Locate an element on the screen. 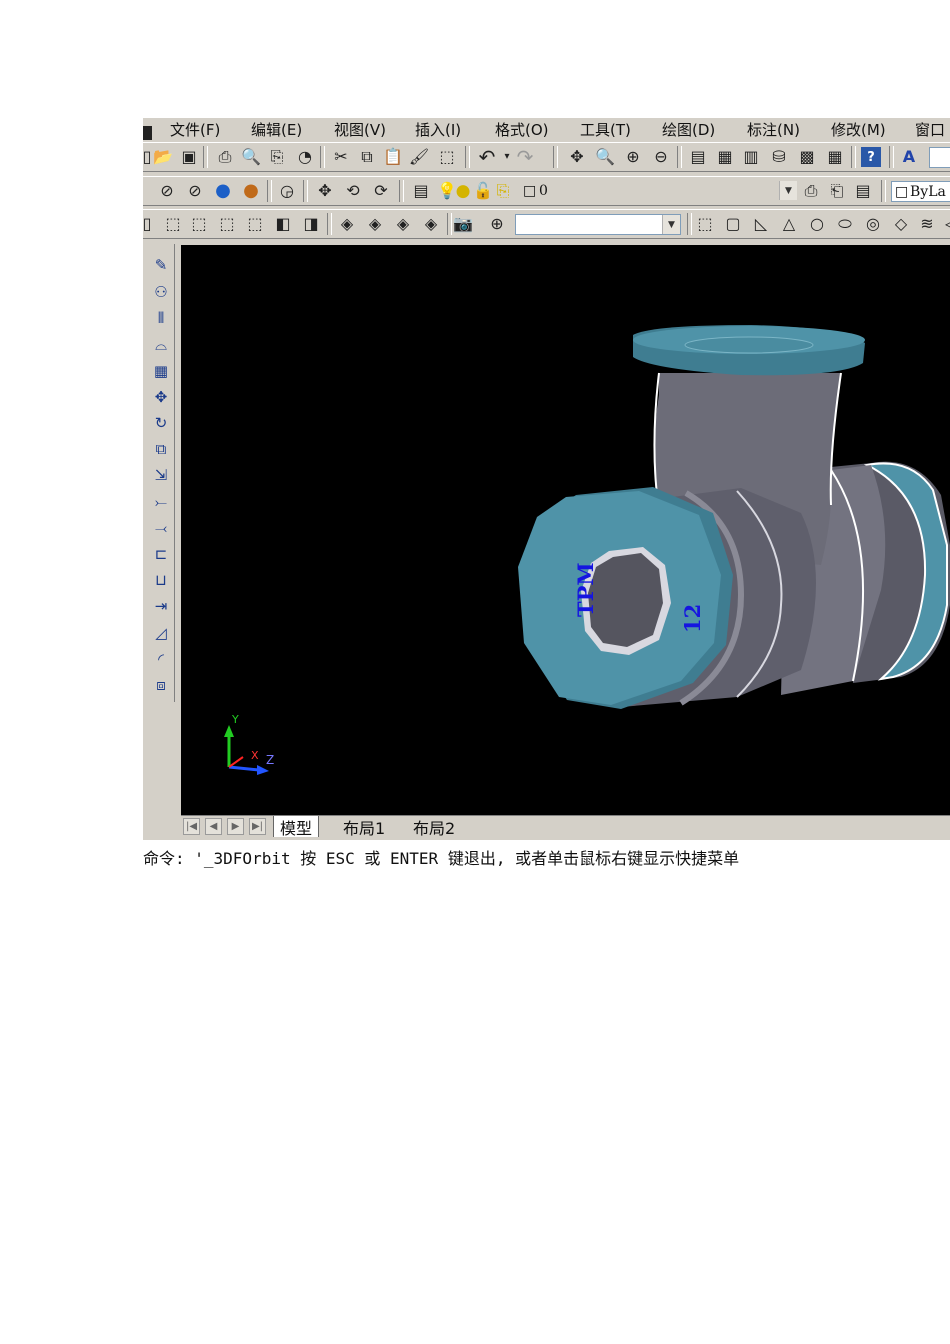 Image resolution: width=950 pixels, height=1344 pixels. 3d-pan-icon: ✥ is located at coordinates (325, 191).